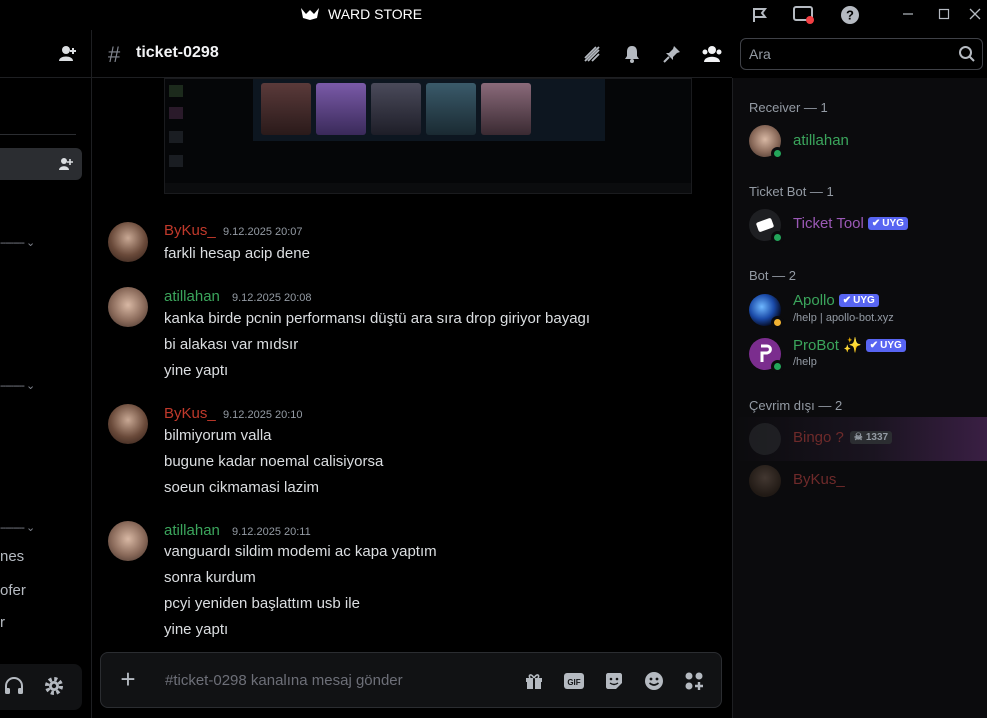 The image size is (987, 718). I want to click on guild-tag: ☠ 1337, so click(871, 437).